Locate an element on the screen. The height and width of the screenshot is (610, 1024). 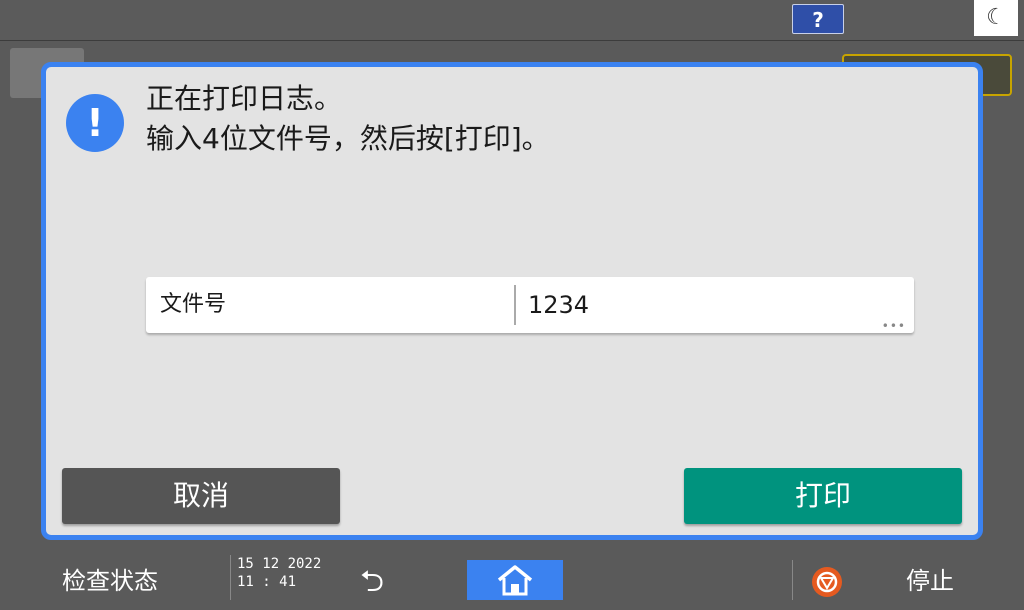
message-line-1: 正在打印日志。 is located at coordinates (244, 98).